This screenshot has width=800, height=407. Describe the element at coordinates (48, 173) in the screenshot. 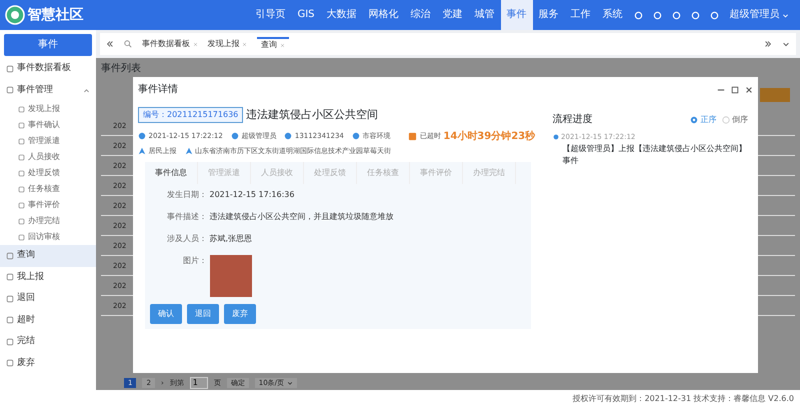

I see `sidebar-subitem: 处理反馈` at that location.